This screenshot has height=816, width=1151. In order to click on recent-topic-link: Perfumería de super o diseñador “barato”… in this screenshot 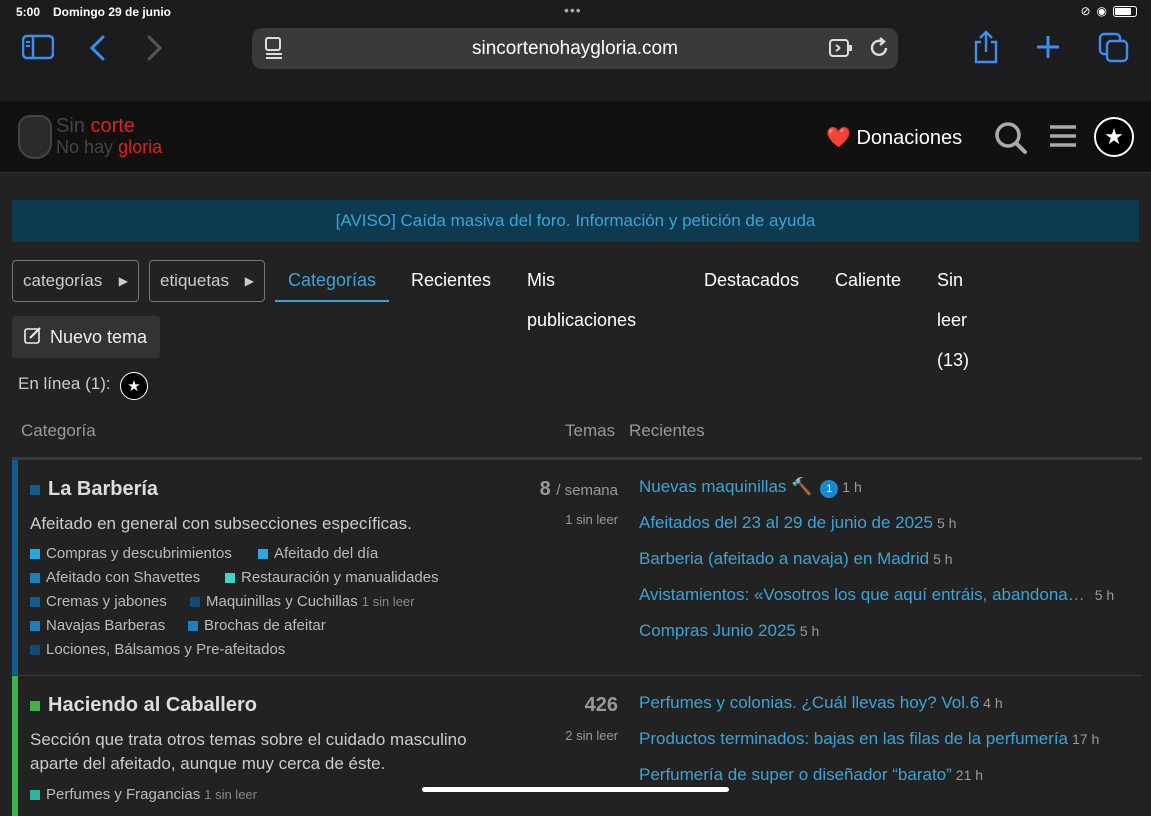, I will do `click(811, 775)`.